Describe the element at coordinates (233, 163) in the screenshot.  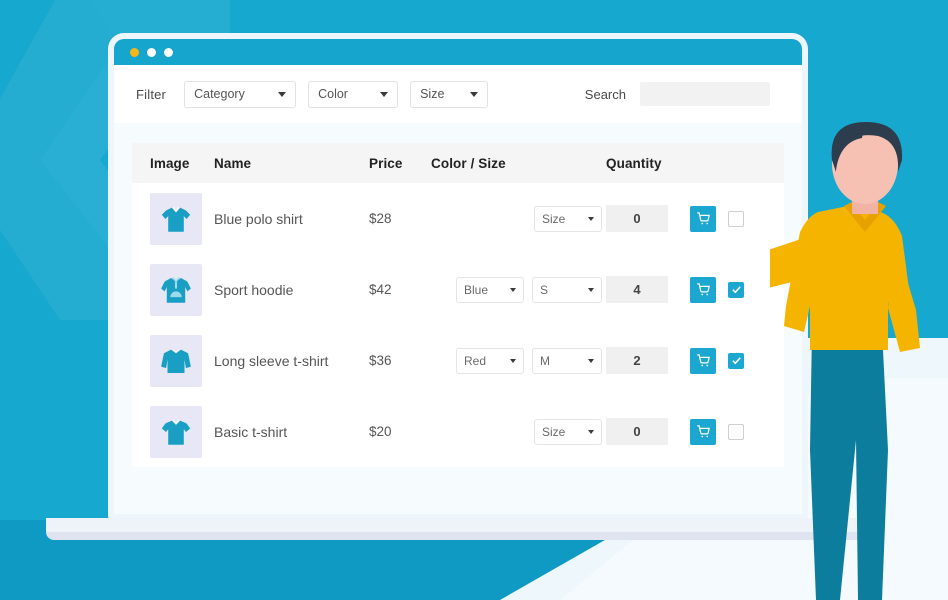
I see `column-header-name: Name` at that location.